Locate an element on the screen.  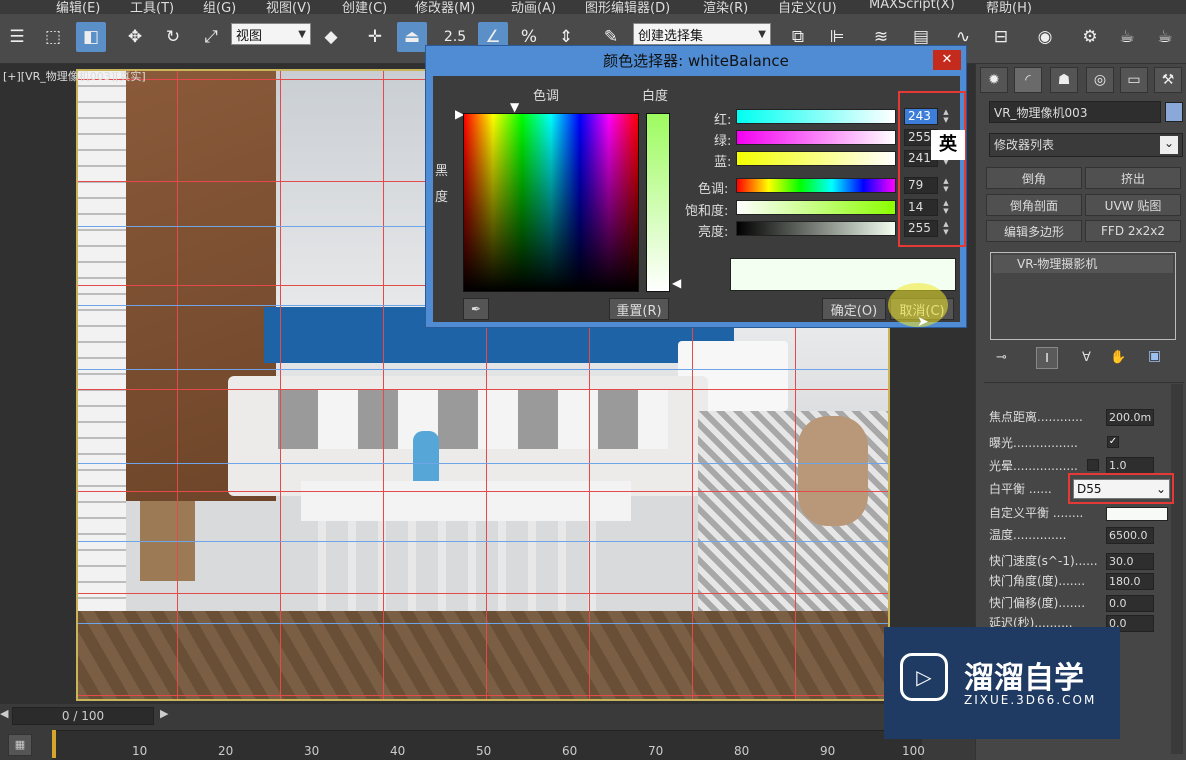
time-slider: 0 / 100 is located at coordinates (83, 716).